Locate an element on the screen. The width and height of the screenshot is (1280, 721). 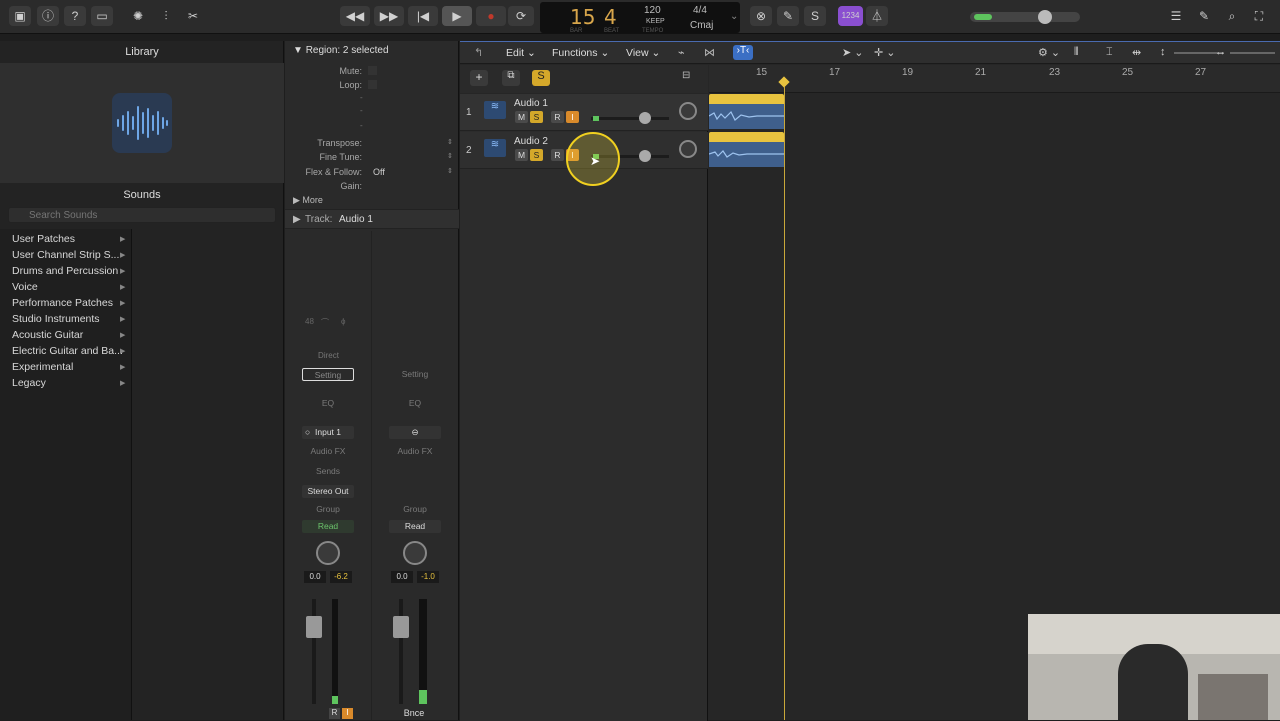
playhead-line is located at coordinates (784, 403).